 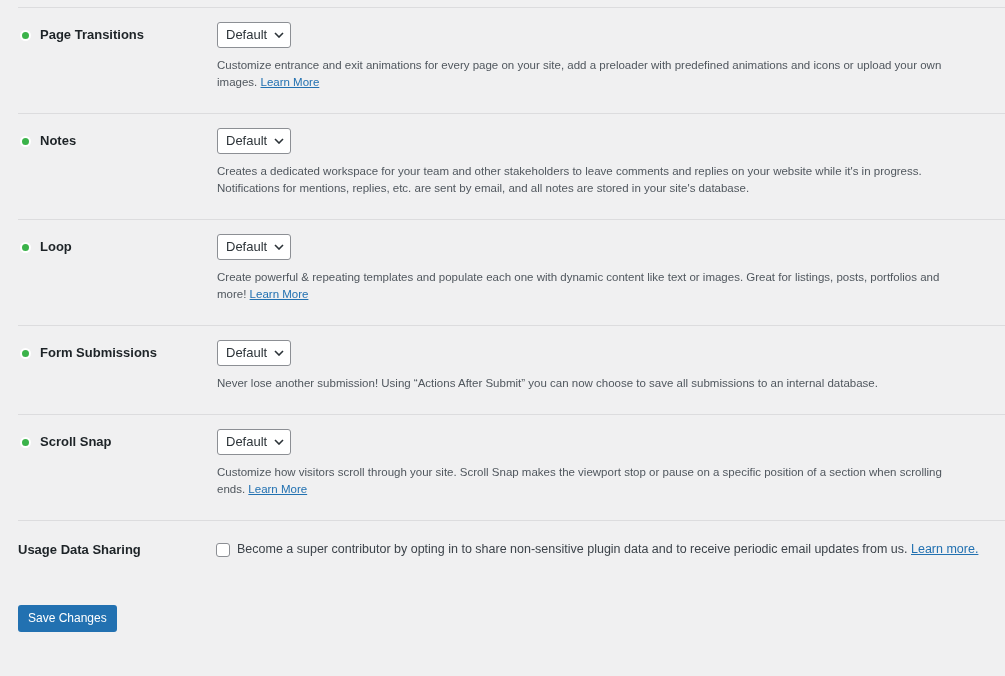 What do you see at coordinates (580, 74) in the screenshot?
I see `feature-description: Customize entrance and exit animations for every page on your site, add a preloader with predefined animations and icons or upload your own images. Learn More` at bounding box center [580, 74].